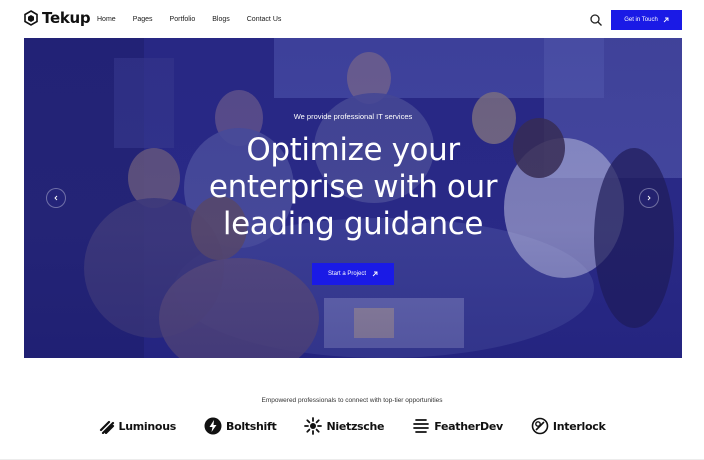 The image size is (704, 460). What do you see at coordinates (579, 426) in the screenshot?
I see `partner-name: Interlock` at bounding box center [579, 426].